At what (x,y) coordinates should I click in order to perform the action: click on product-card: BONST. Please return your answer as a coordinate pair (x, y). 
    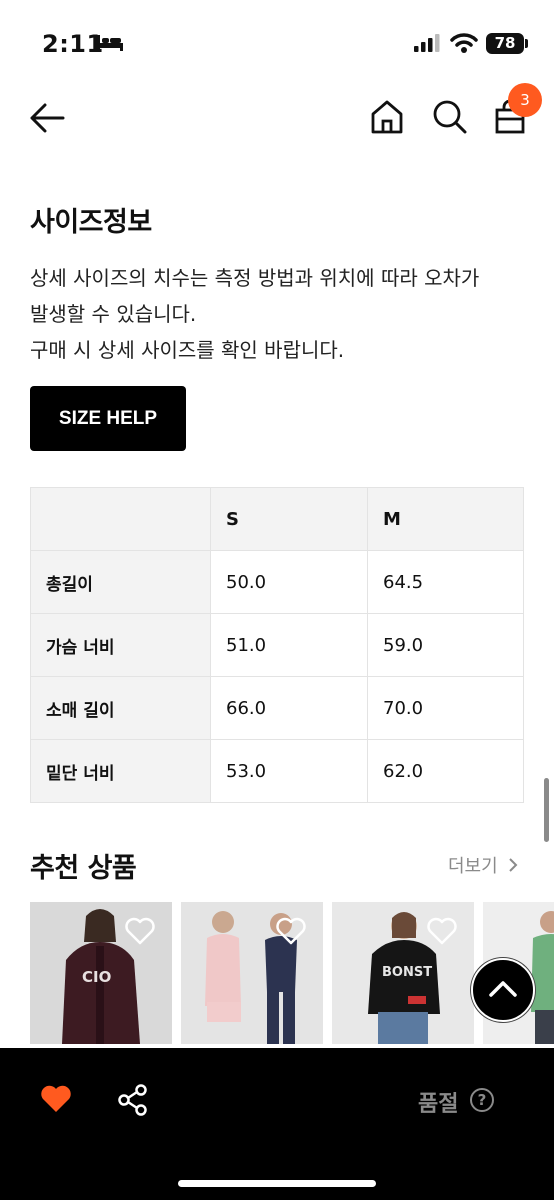
    Looking at the image, I should click on (403, 973).